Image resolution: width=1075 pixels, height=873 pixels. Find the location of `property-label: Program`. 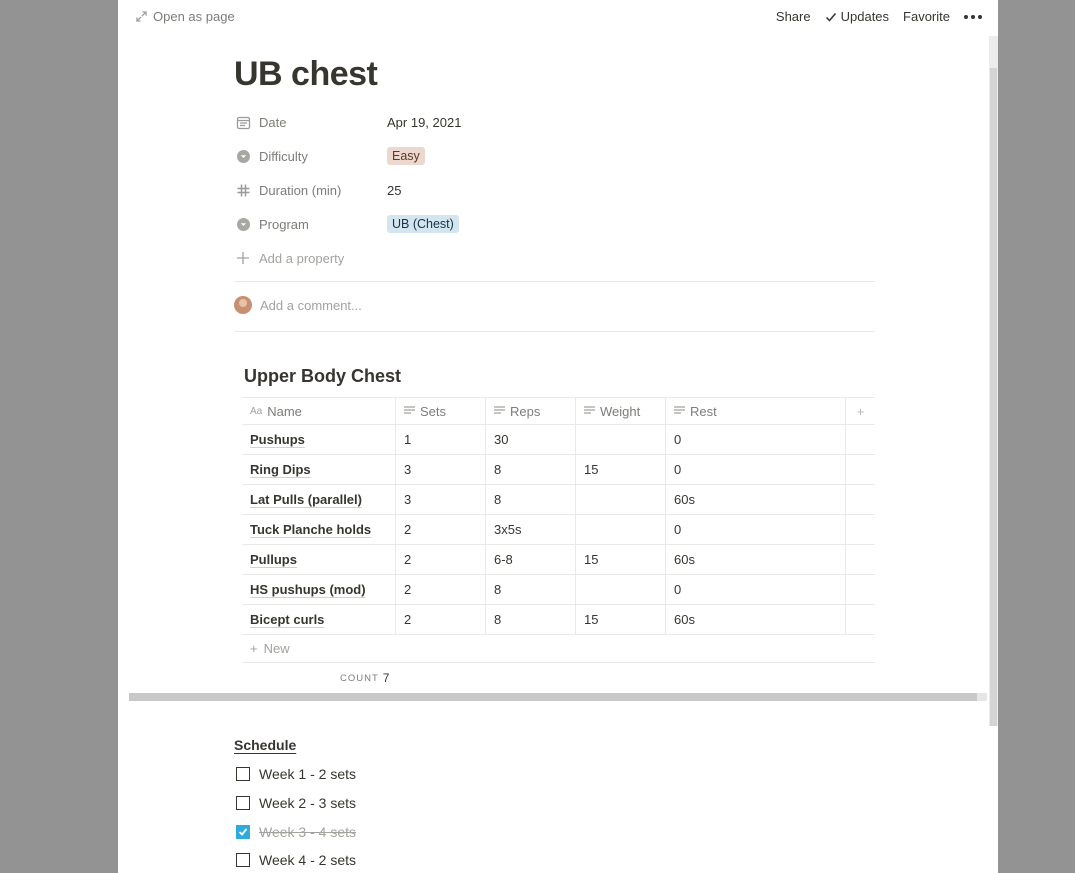

property-label: Program is located at coordinates (284, 224).